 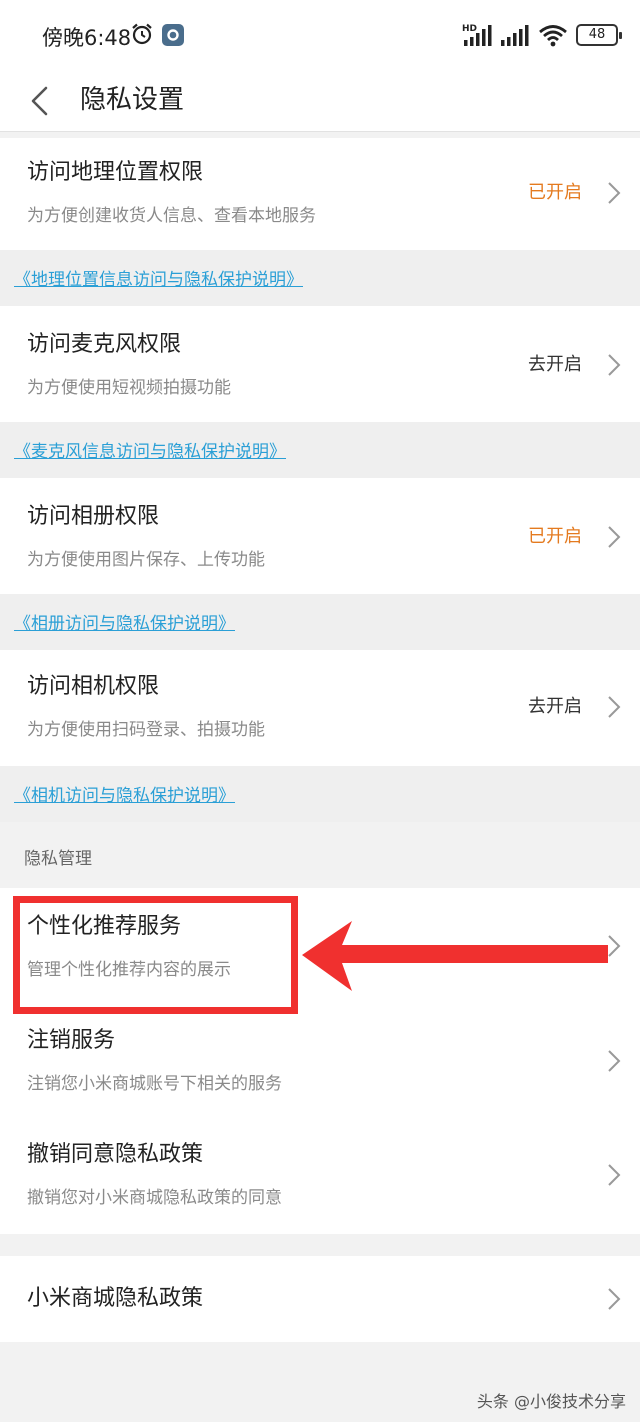 I want to click on camera-privacy-link: 《相机访问与隐私保护说明》, so click(x=124, y=793).